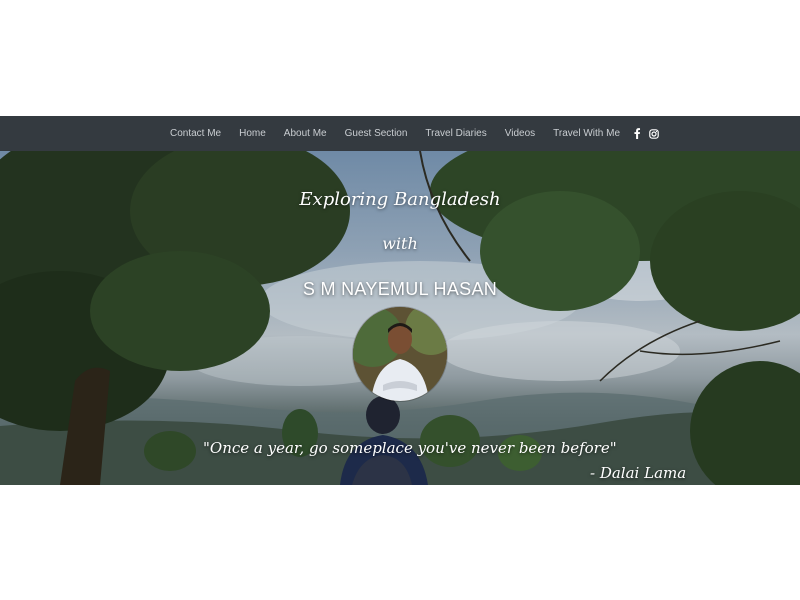 Image resolution: width=800 pixels, height=600 pixels. I want to click on nav-item-travel-diaries: Travel Diaries, so click(455, 133).